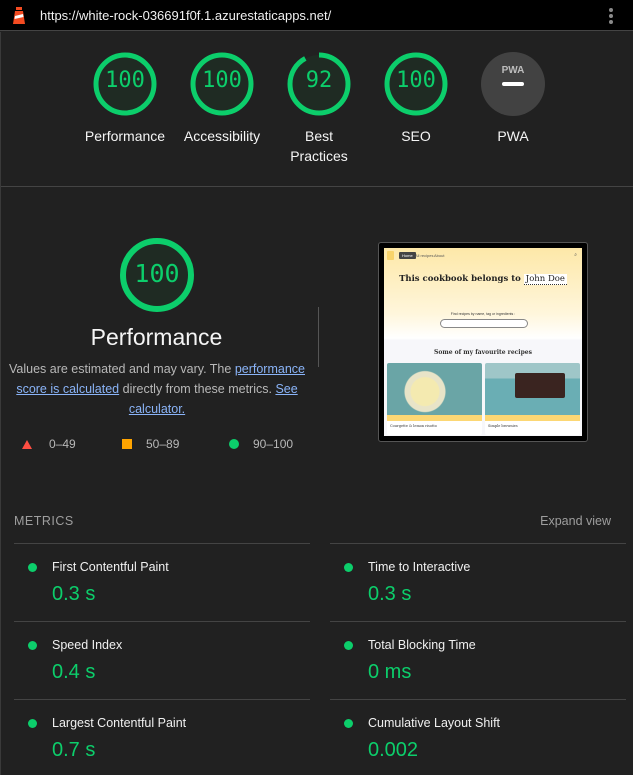 Image resolution: width=633 pixels, height=775 pixels. Describe the element at coordinates (483, 352) in the screenshot. I see `favourites-title: Some of my favourite recipes` at that location.